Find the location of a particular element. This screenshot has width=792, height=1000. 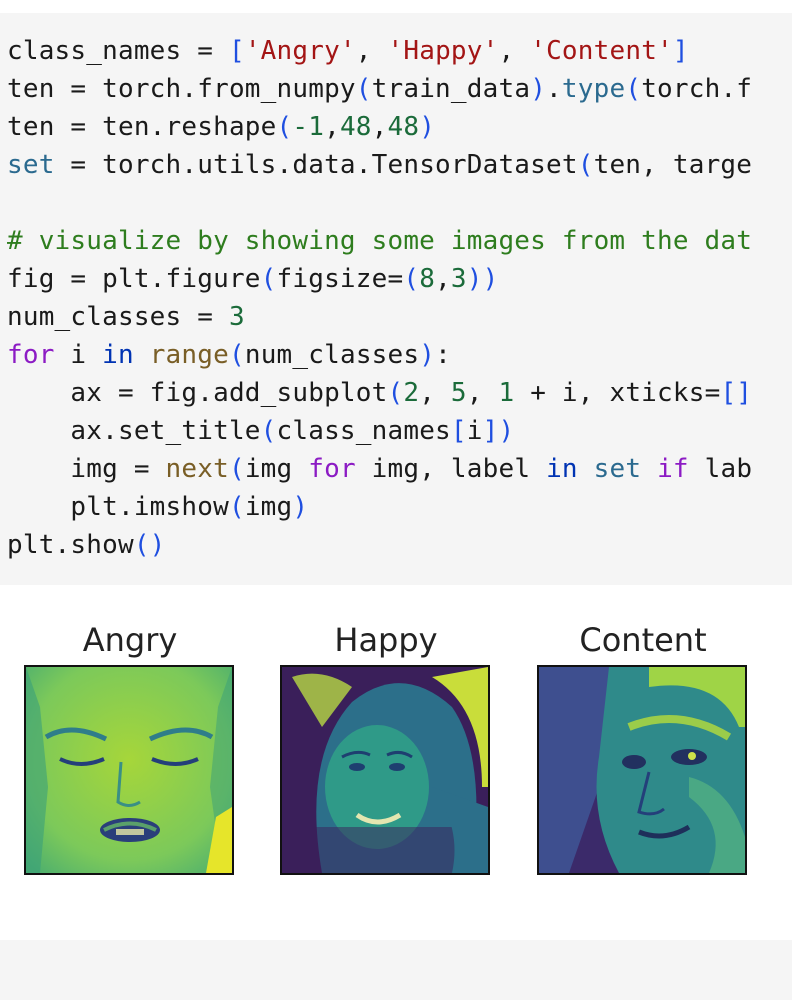

panel-title-content: Content is located at coordinates (643, 640).